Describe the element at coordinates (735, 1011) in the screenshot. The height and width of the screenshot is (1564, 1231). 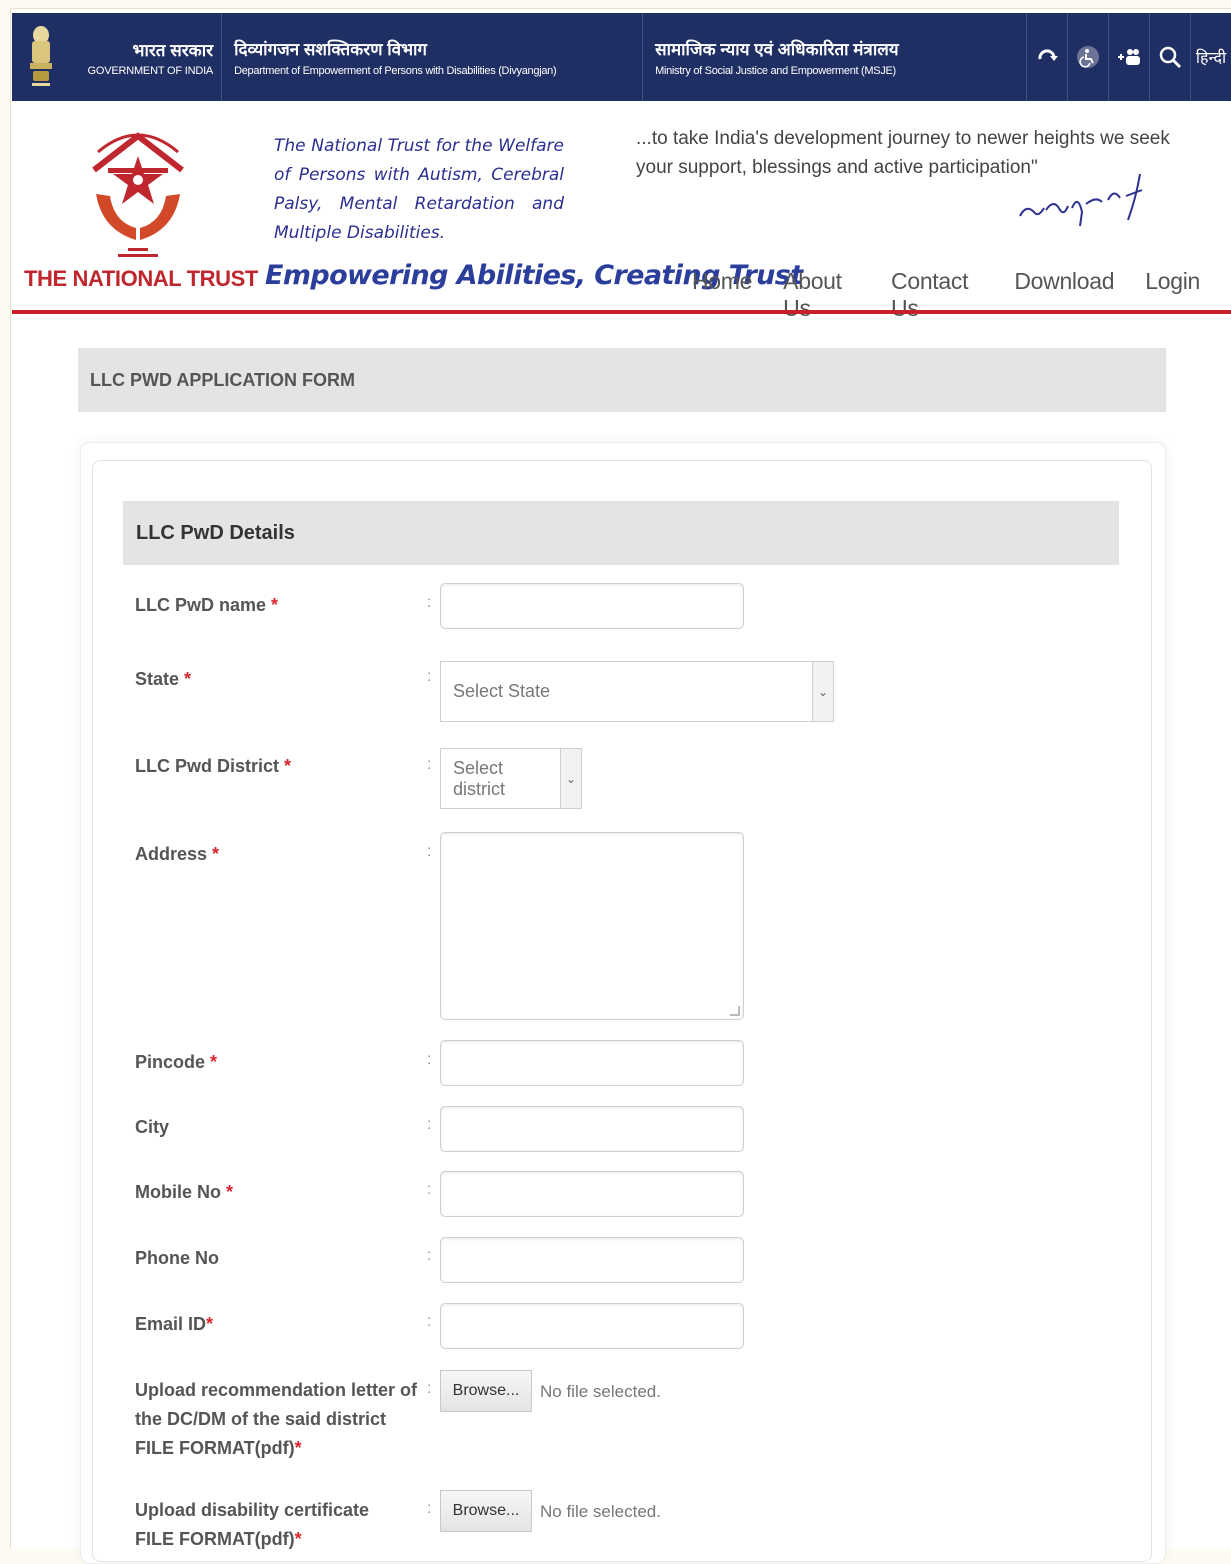
I see `resize-handle-icon` at that location.